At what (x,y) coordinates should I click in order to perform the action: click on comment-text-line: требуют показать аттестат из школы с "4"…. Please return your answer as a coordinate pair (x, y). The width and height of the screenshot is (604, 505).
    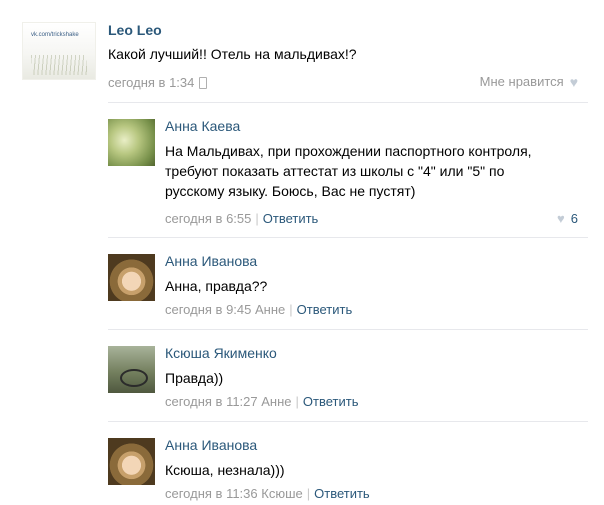
    Looking at the image, I should click on (335, 171).